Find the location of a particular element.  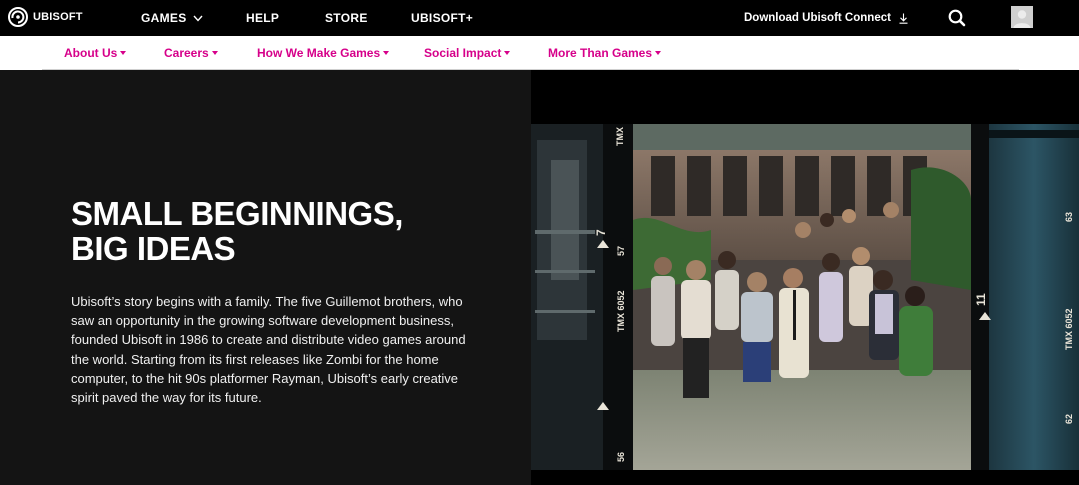

nav-games: GAMES is located at coordinates (172, 18).